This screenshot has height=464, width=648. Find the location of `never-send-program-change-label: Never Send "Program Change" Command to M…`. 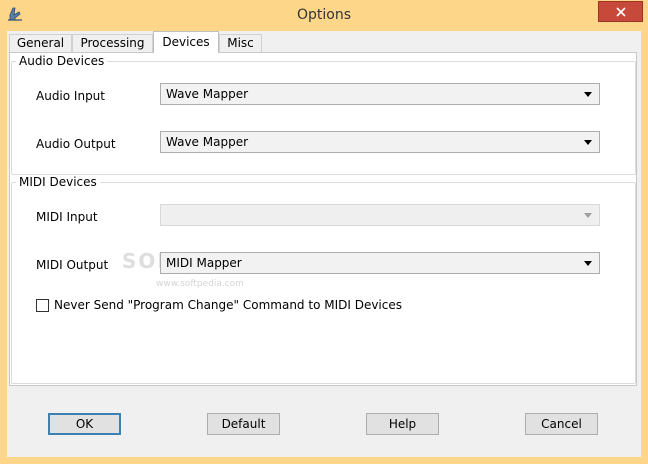

never-send-program-change-label: Never Send "Program Change" Command to M… is located at coordinates (228, 305).